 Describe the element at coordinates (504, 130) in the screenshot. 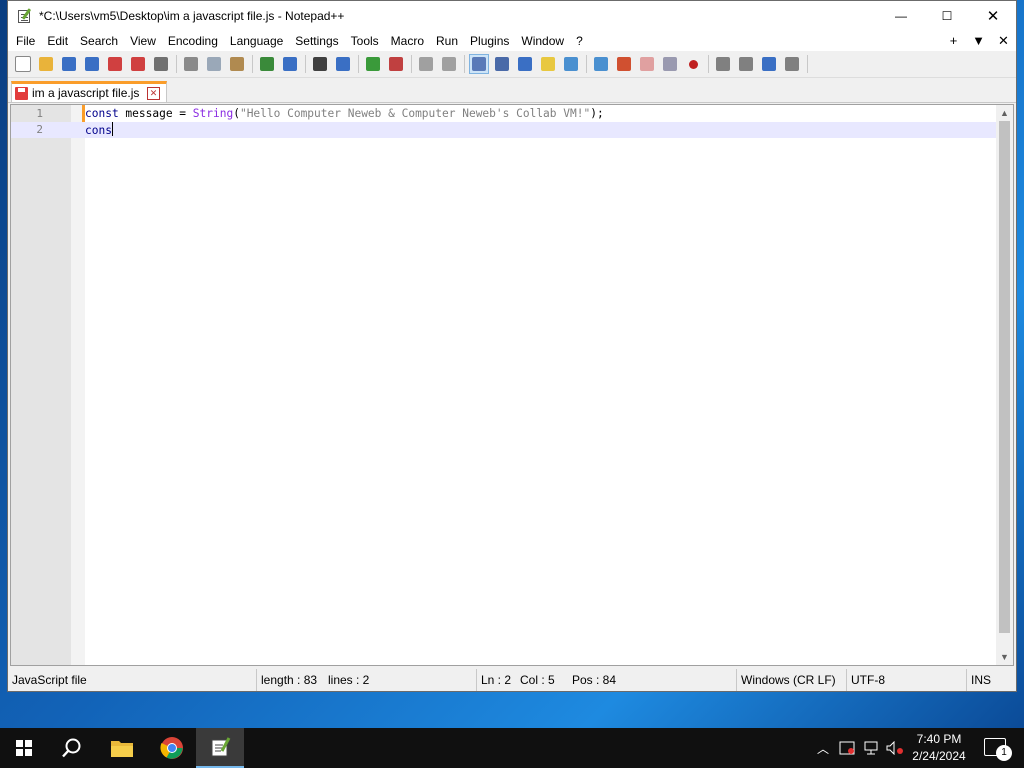

I see `code-line: 2 cons` at that location.